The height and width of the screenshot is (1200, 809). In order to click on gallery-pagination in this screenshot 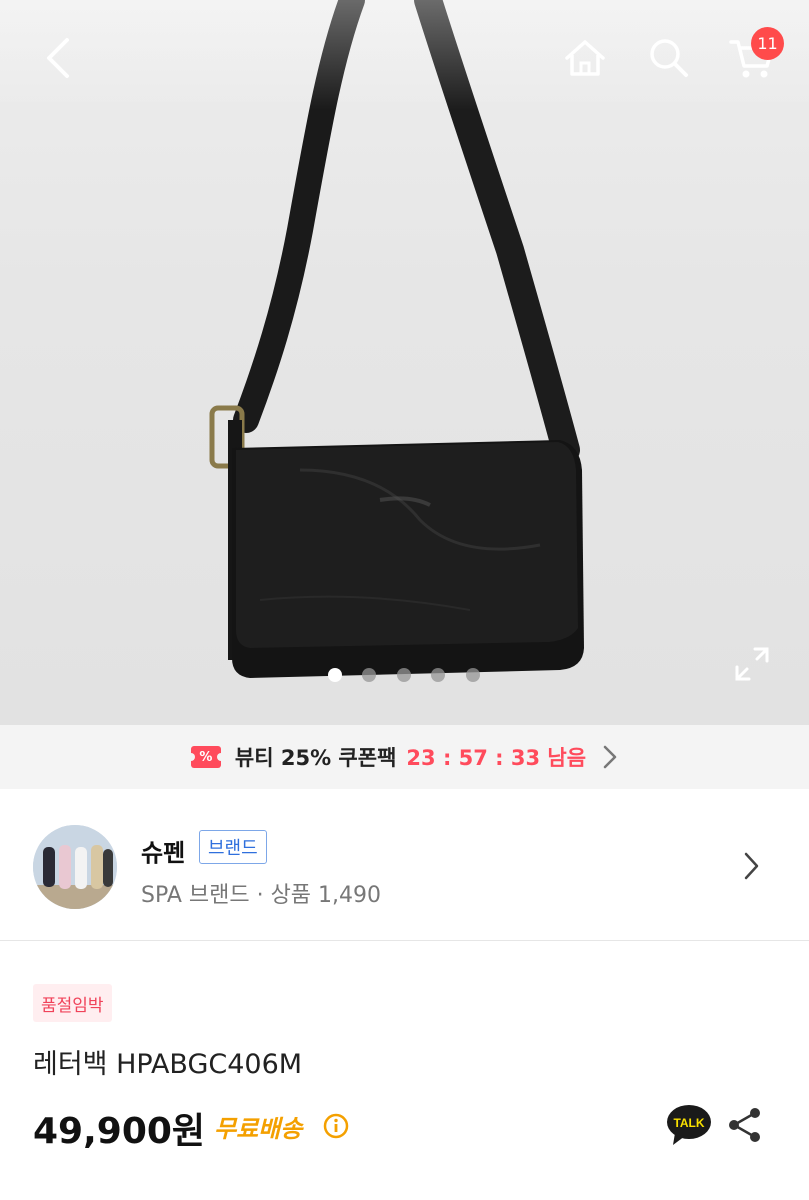, I will do `click(404, 676)`.